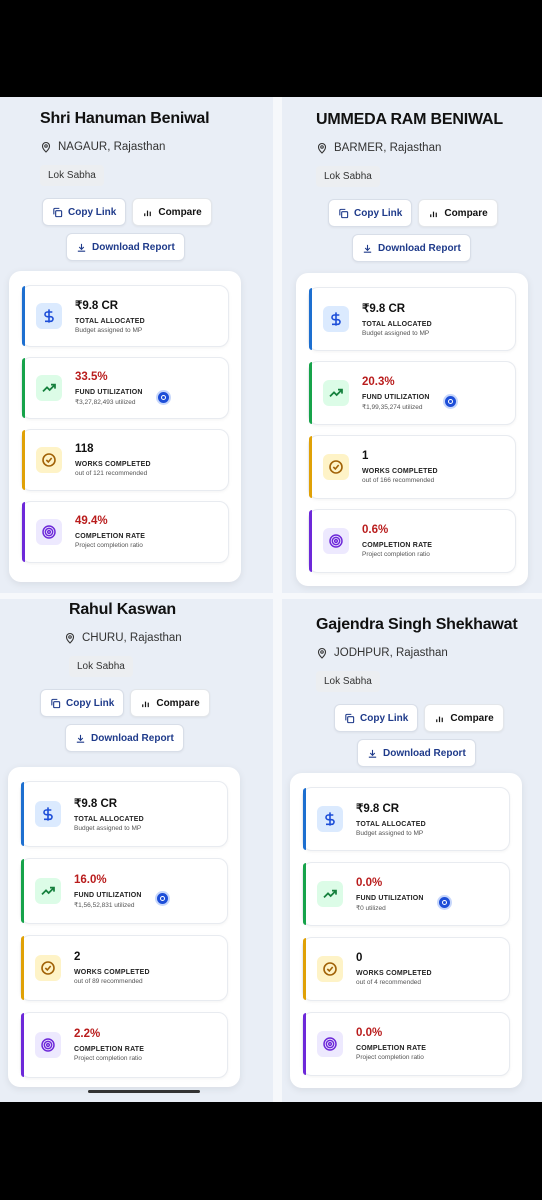  Describe the element at coordinates (392, 407) in the screenshot. I see `stat-subtext: ₹1,99,35,274 utilized` at that location.